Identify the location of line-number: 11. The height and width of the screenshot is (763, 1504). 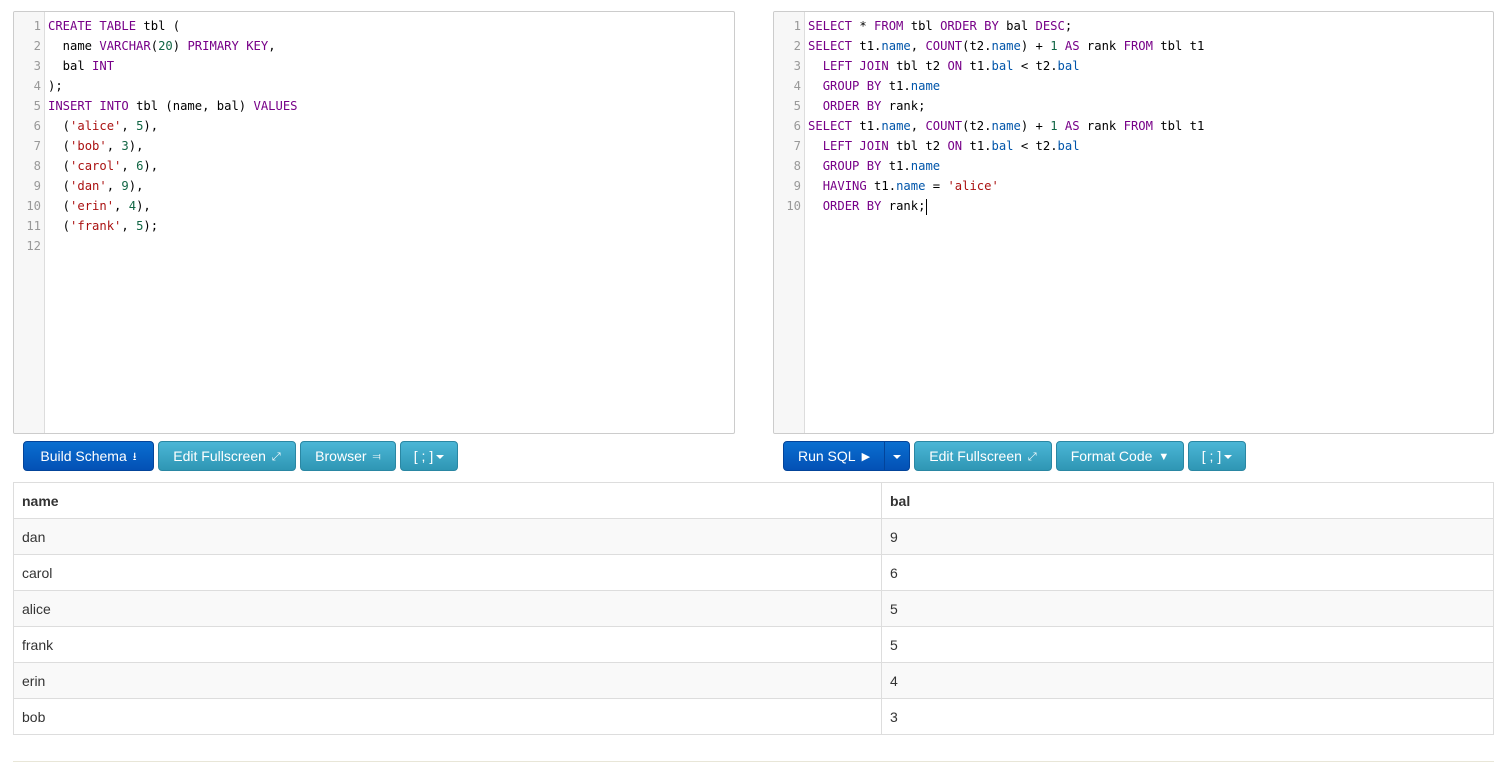
(33, 226).